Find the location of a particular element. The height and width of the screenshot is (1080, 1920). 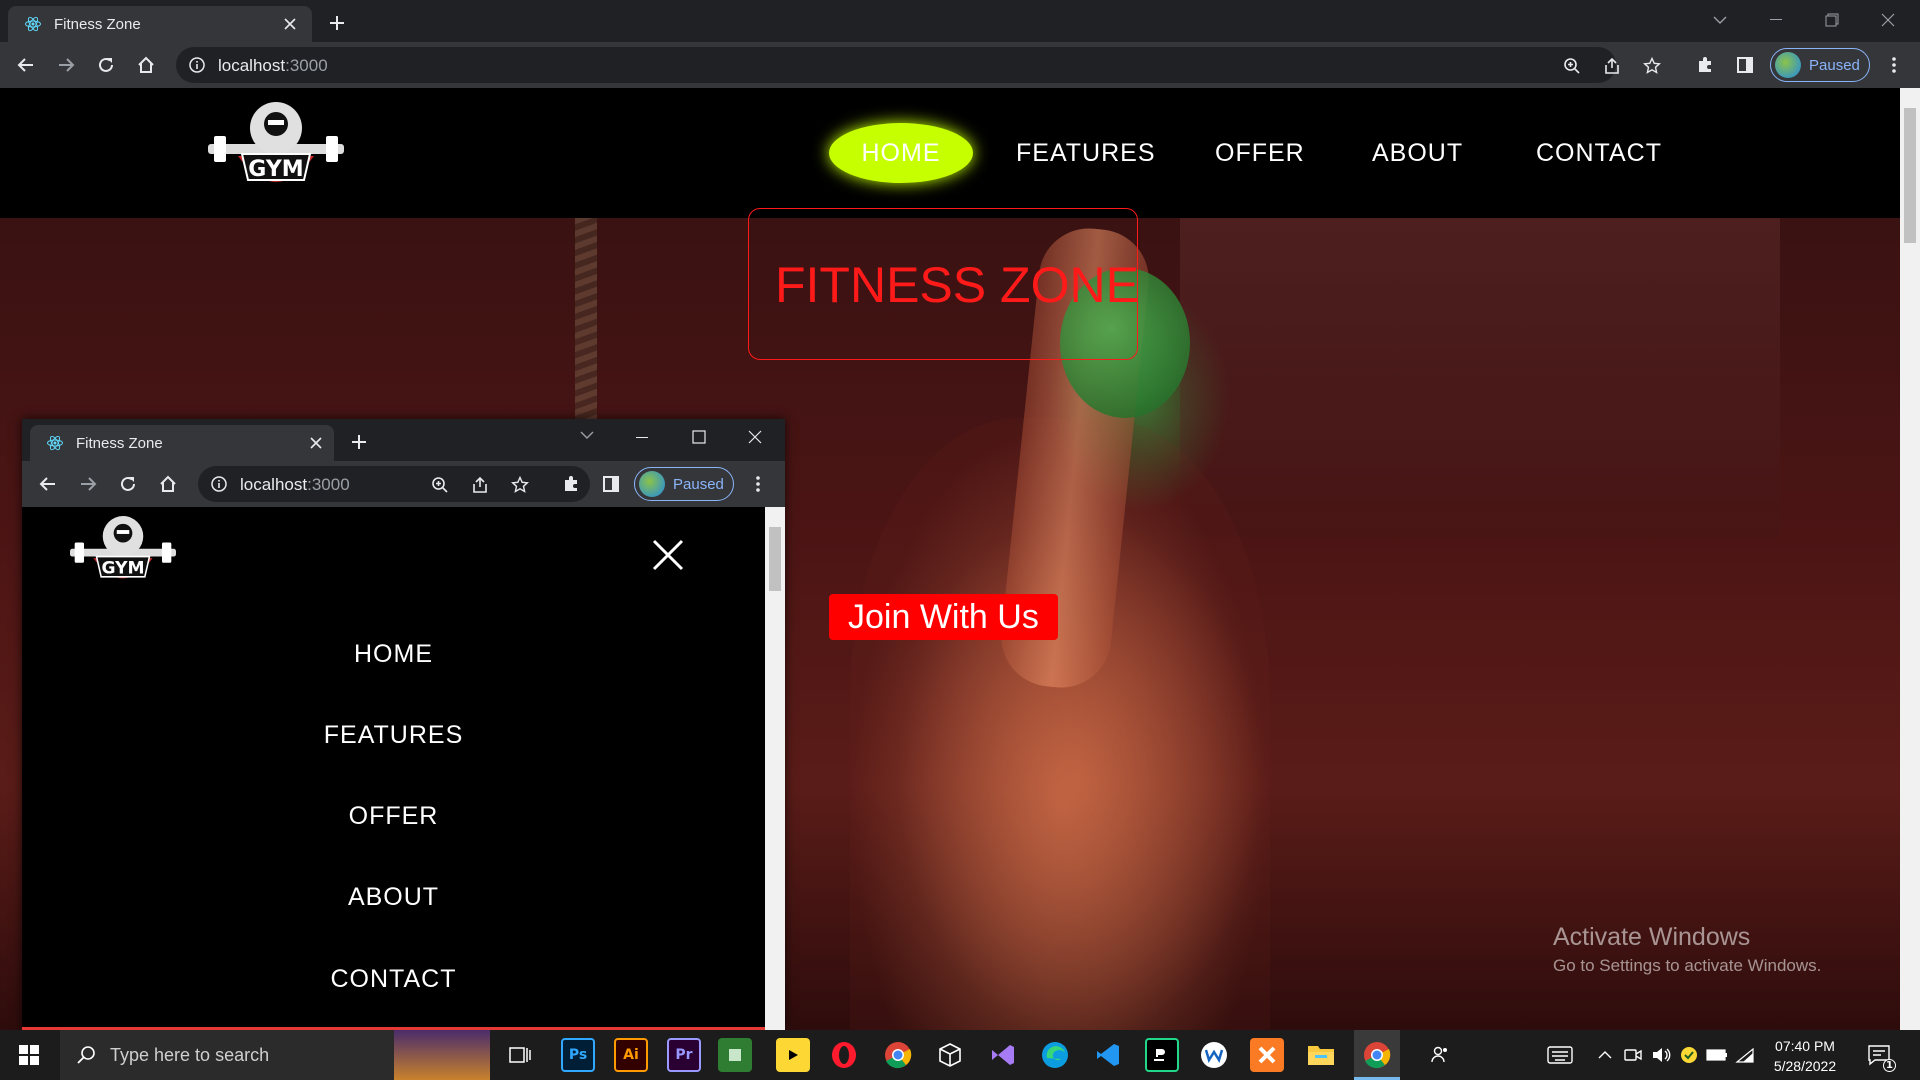

watermark-subtitle: Go to Settings to activate Windows. is located at coordinates (1687, 965).